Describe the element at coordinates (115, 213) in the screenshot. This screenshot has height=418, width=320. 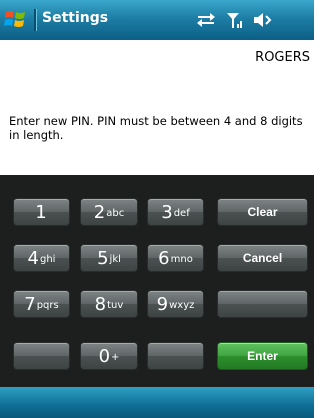
I see `key-letters: abc` at that location.